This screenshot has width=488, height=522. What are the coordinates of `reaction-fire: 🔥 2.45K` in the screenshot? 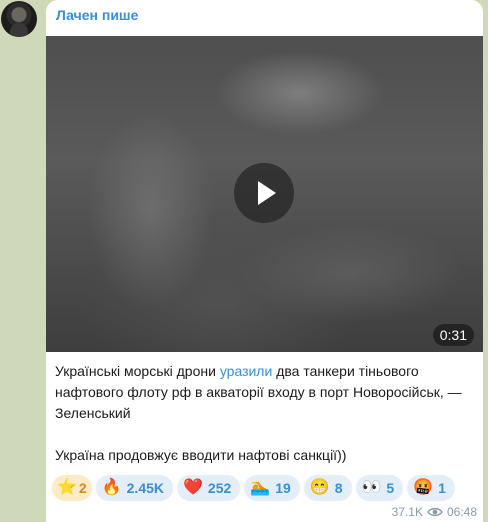 It's located at (134, 488).